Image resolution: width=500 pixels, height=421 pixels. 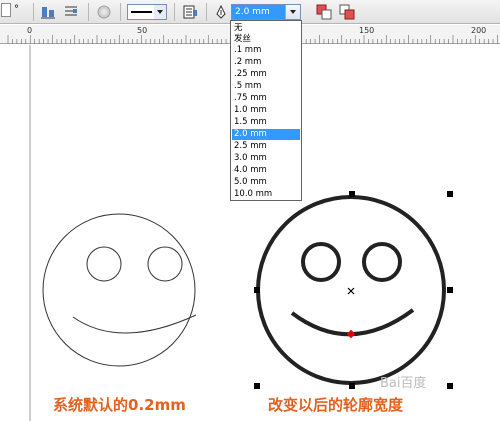 I want to click on dropdown-option: 5.0 mm, so click(x=266, y=182).